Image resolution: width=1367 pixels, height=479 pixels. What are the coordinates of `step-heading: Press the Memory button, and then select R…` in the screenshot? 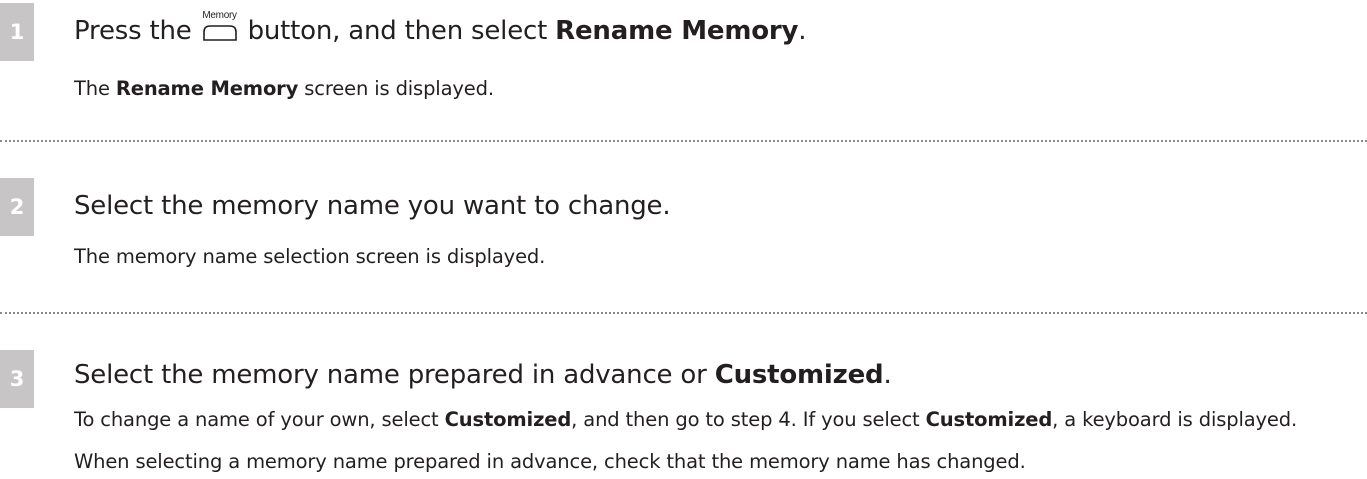 It's located at (440, 28).